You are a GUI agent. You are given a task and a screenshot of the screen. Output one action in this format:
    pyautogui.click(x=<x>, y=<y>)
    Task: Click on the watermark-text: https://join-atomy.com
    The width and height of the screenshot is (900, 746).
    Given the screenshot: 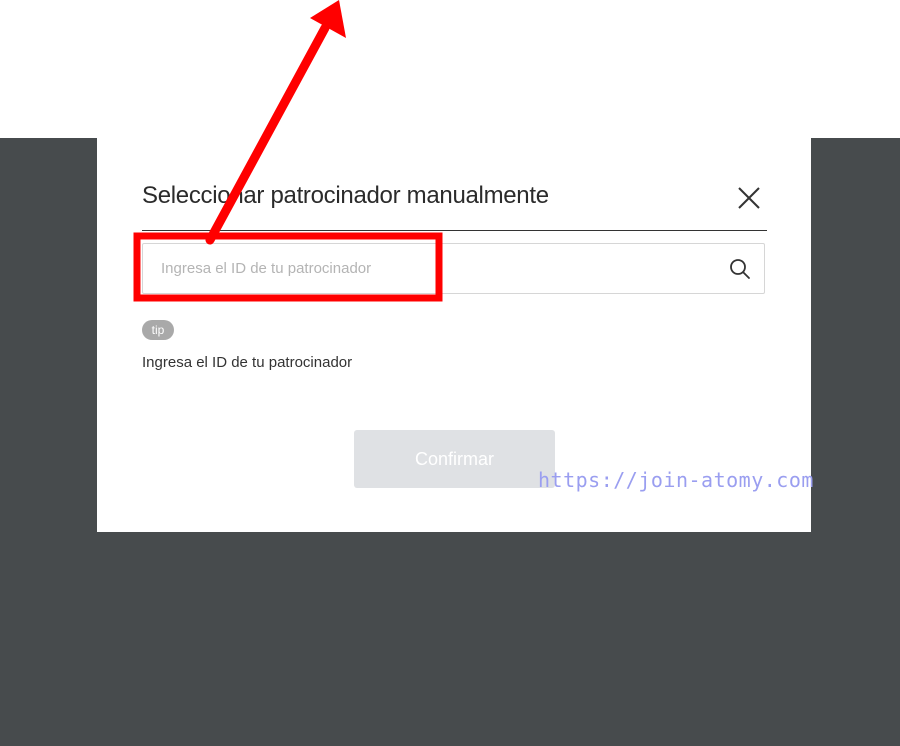 What is the action you would take?
    pyautogui.click(x=676, y=480)
    